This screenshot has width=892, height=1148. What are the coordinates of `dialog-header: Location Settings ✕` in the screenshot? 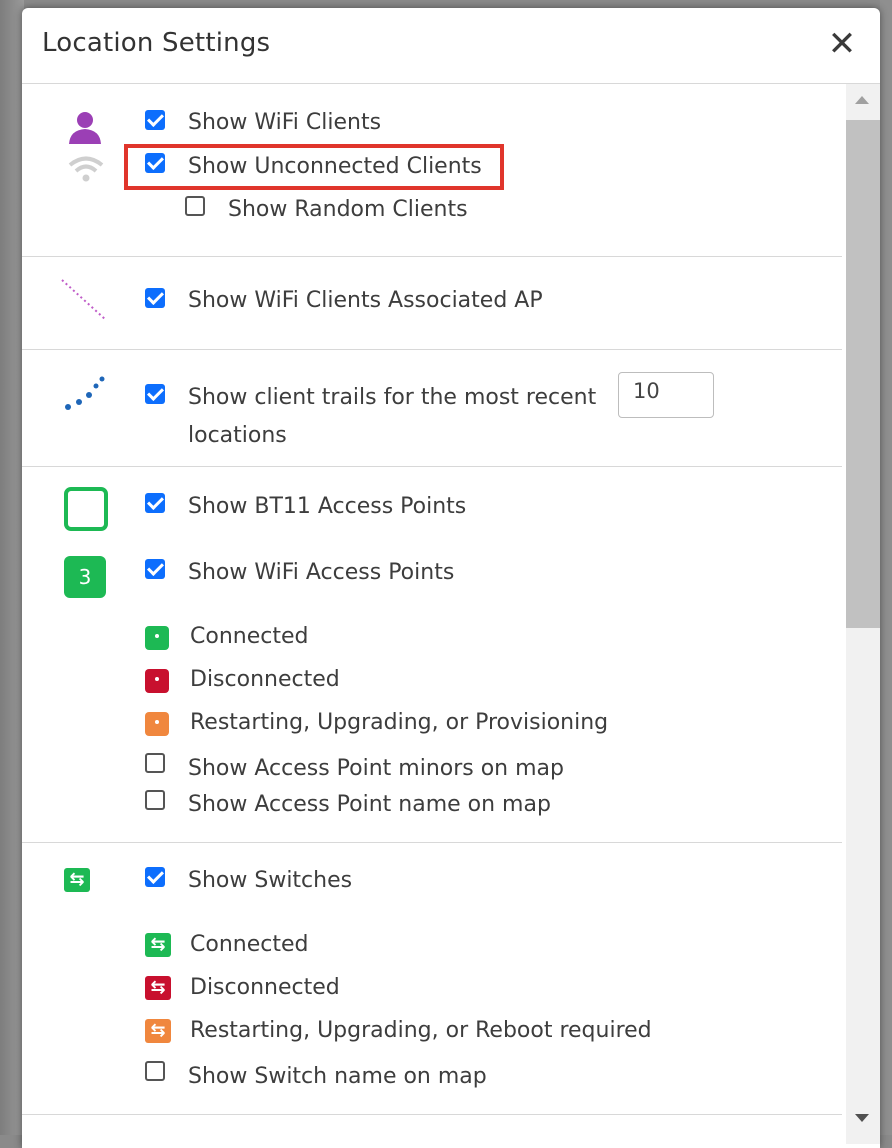 It's located at (451, 46).